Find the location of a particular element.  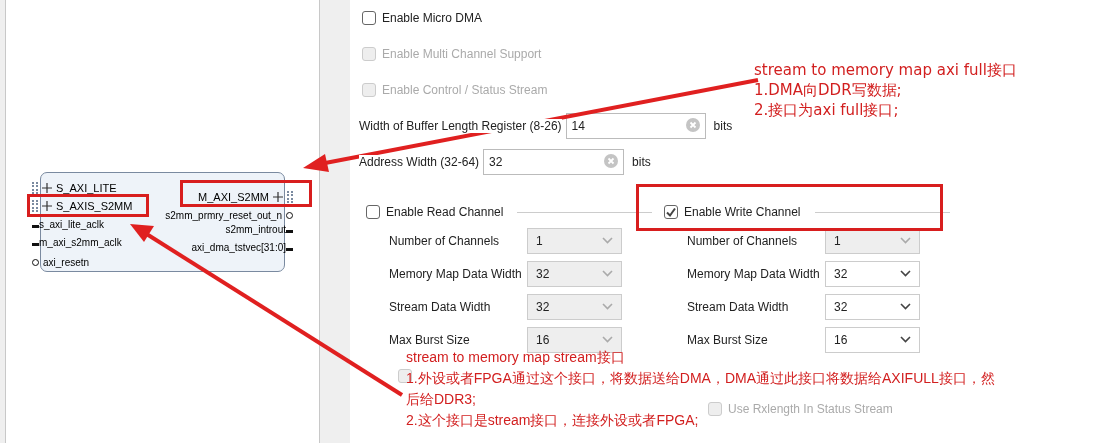

port-label: axi_resetn is located at coordinates (66, 262).